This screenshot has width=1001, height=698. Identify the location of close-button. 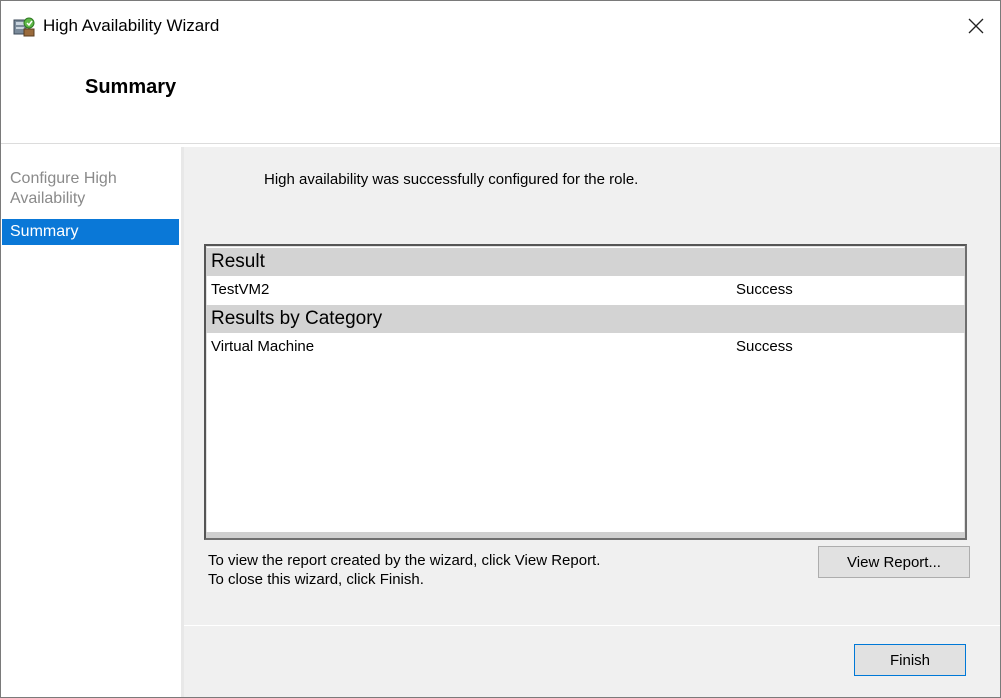
(976, 26).